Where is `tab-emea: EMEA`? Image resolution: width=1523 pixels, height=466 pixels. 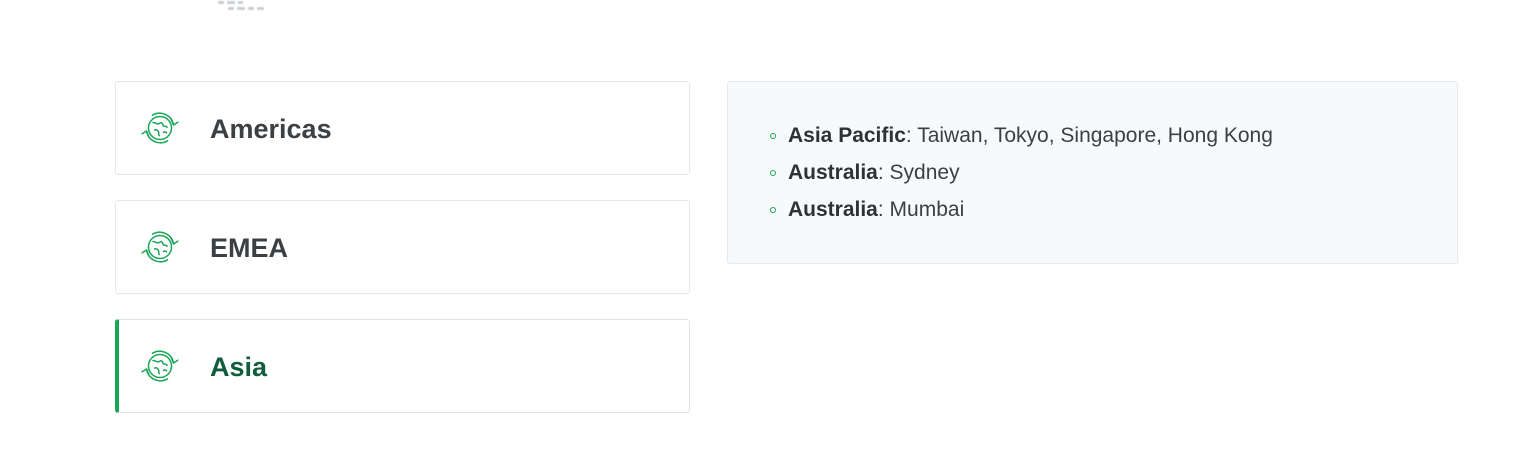 tab-emea: EMEA is located at coordinates (402, 247).